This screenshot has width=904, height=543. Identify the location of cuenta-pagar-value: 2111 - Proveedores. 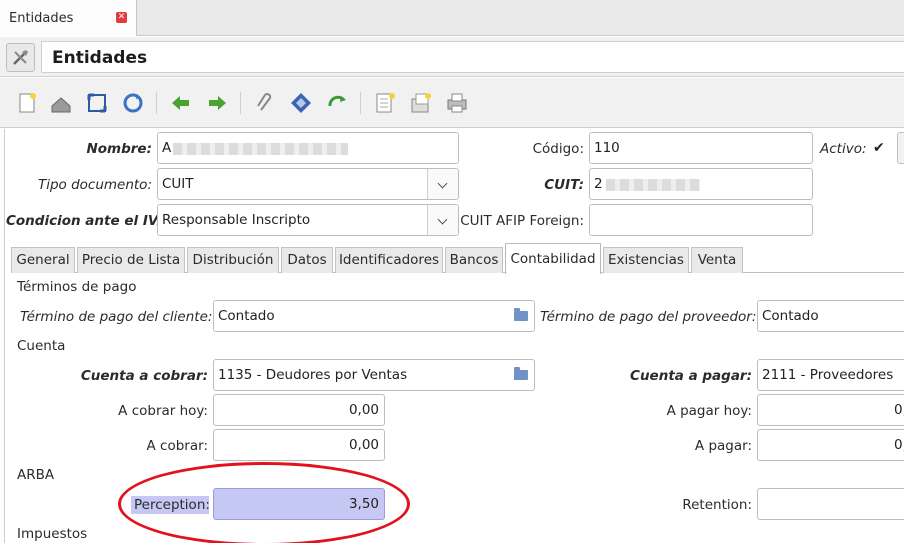
(828, 375).